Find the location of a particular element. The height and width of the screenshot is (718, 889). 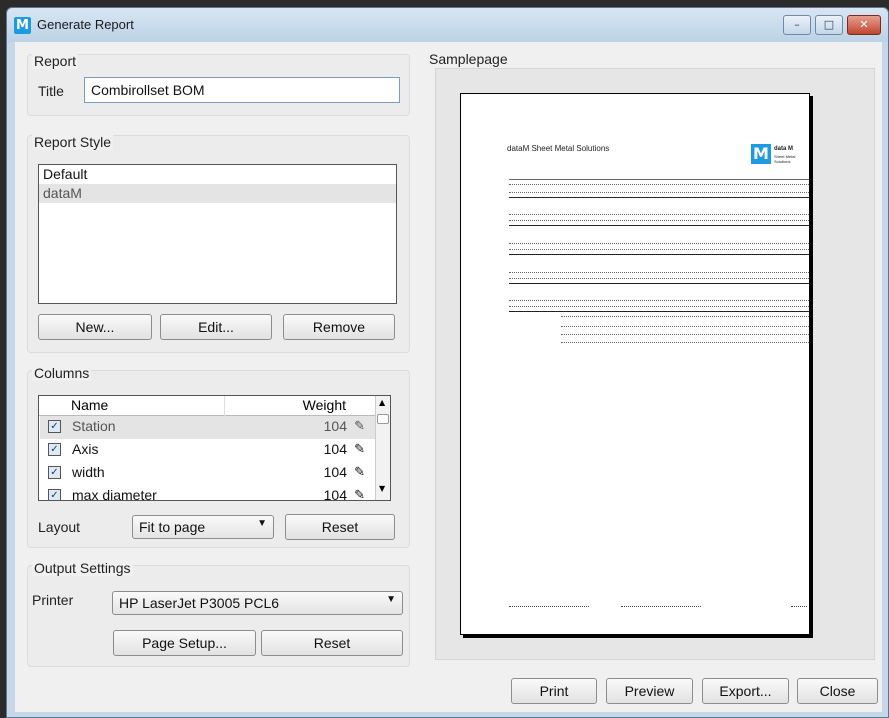

close-button: Close is located at coordinates (837, 691).